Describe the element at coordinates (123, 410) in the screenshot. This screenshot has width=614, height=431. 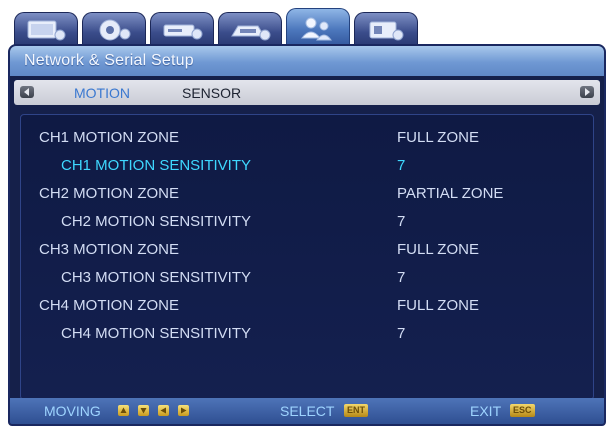
I see `arrow-up-icon` at that location.